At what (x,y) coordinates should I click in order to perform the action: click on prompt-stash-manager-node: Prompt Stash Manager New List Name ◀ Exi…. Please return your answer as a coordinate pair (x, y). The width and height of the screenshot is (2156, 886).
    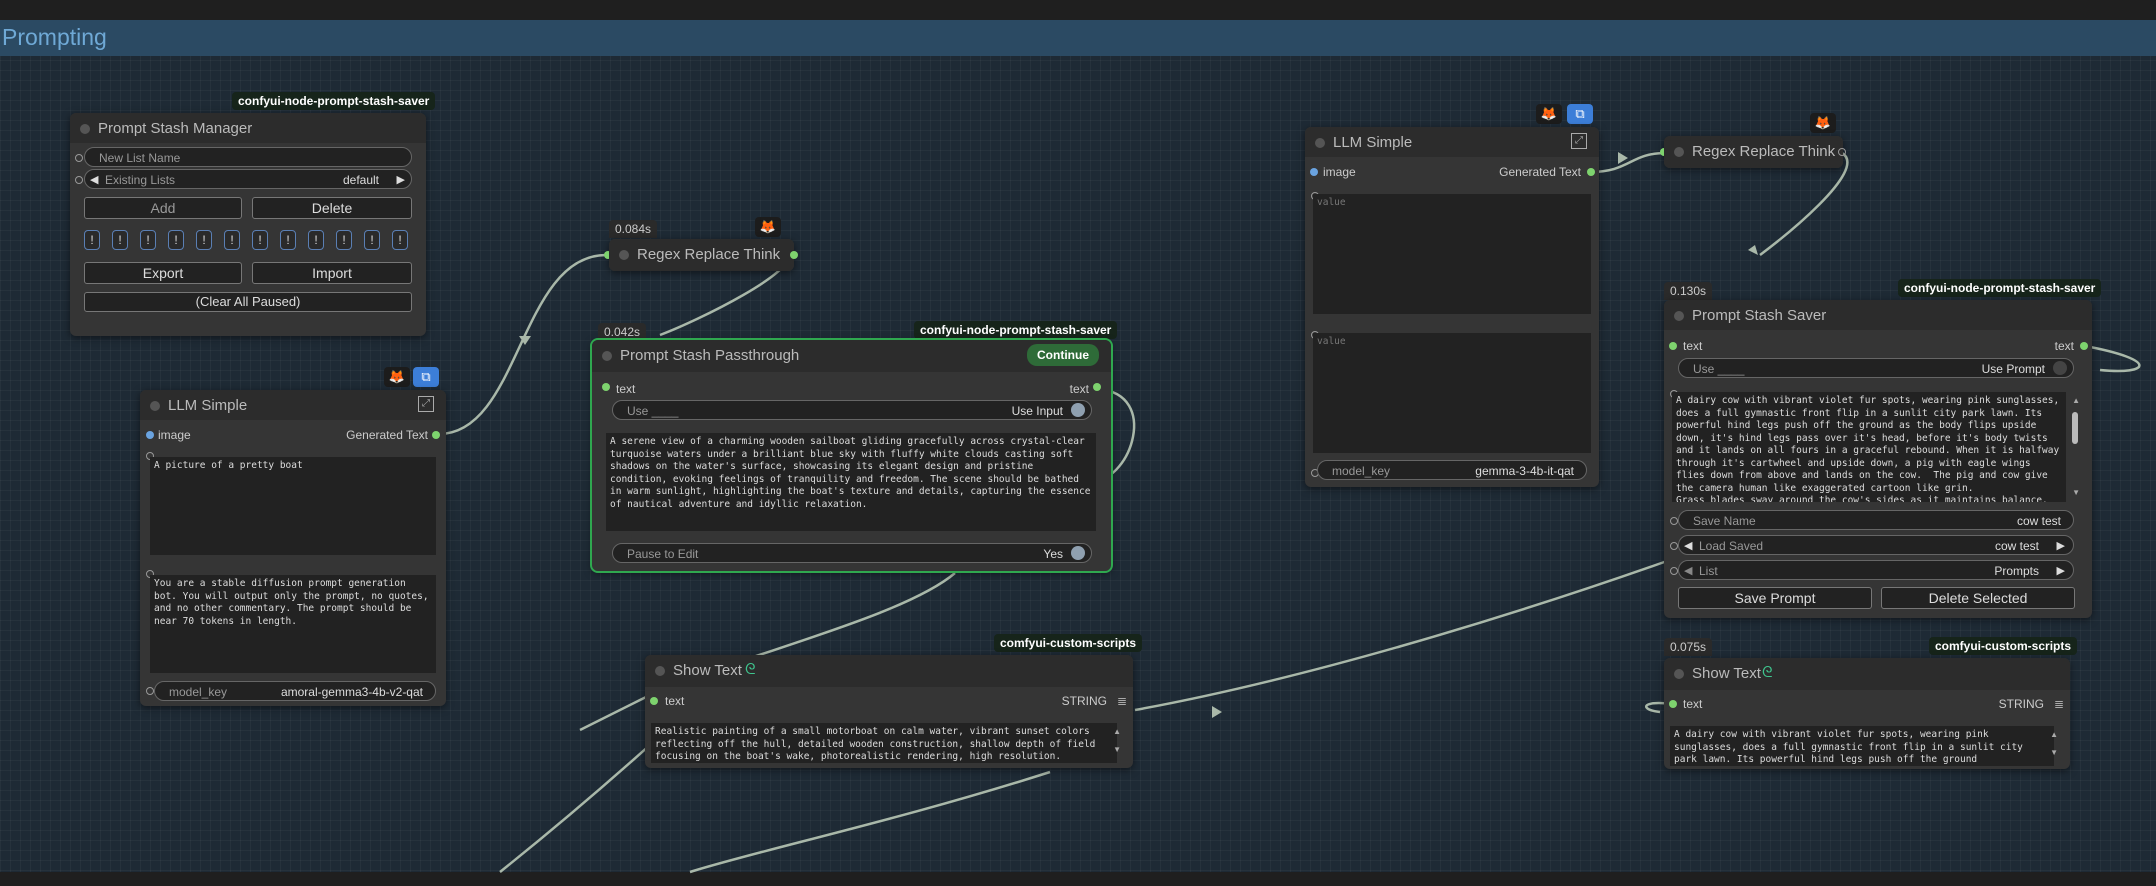
    Looking at the image, I should click on (248, 224).